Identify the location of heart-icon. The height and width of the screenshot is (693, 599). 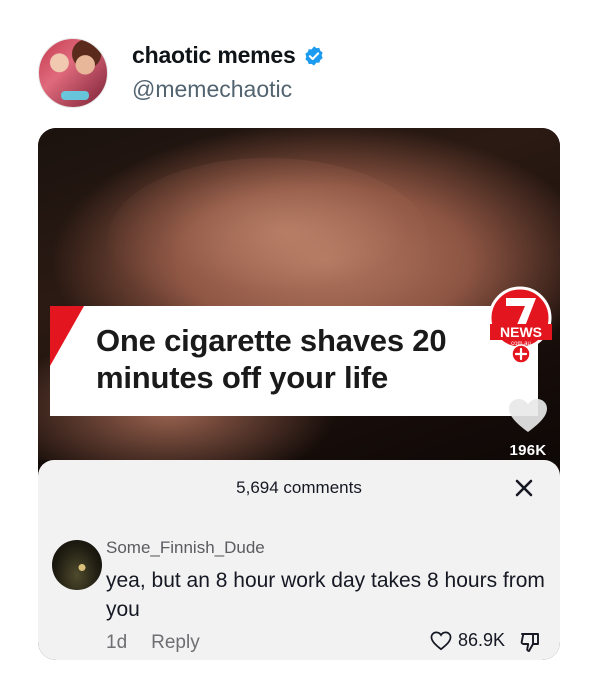
(528, 416).